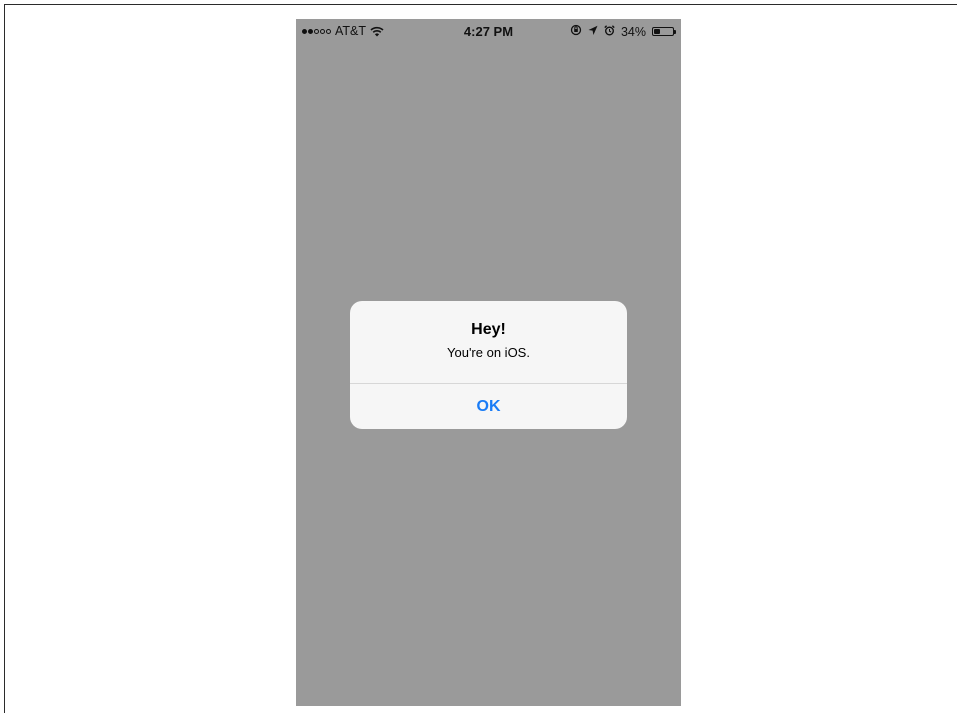  I want to click on location-arrow-icon, so click(593, 32).